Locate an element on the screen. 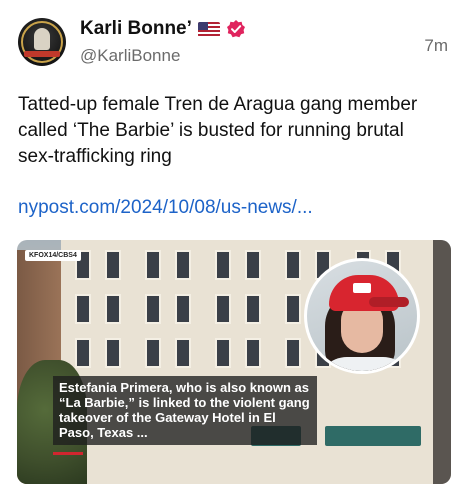 This screenshot has width=468, height=500. avatar-logo-text is located at coordinates (42, 54).